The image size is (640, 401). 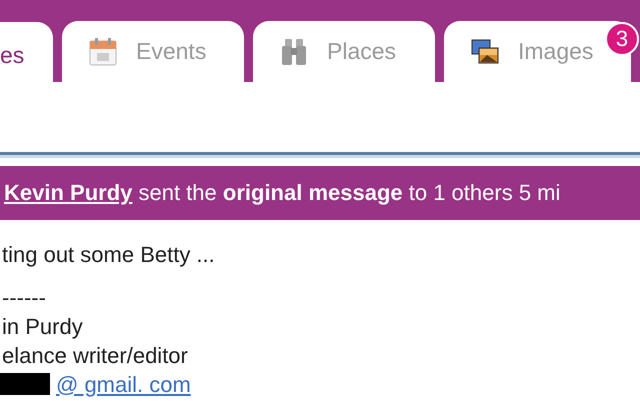 What do you see at coordinates (103, 51) in the screenshot?
I see `calendar-icon` at bounding box center [103, 51].